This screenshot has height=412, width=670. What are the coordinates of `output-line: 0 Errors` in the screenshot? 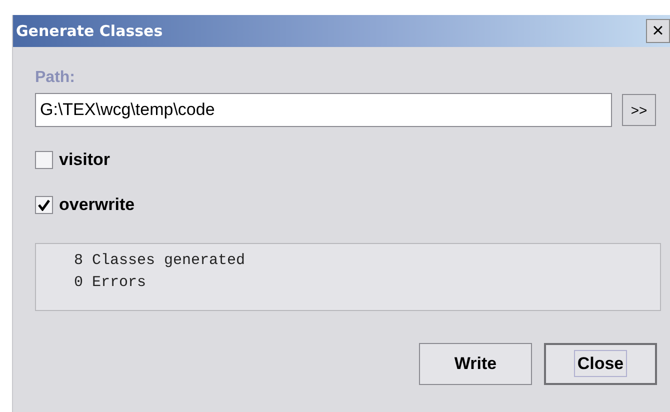 It's located at (111, 282).